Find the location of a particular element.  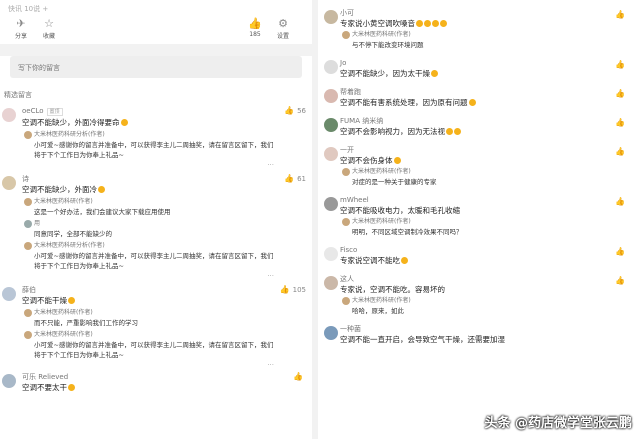

comment-username: 这人 is located at coordinates (347, 279).